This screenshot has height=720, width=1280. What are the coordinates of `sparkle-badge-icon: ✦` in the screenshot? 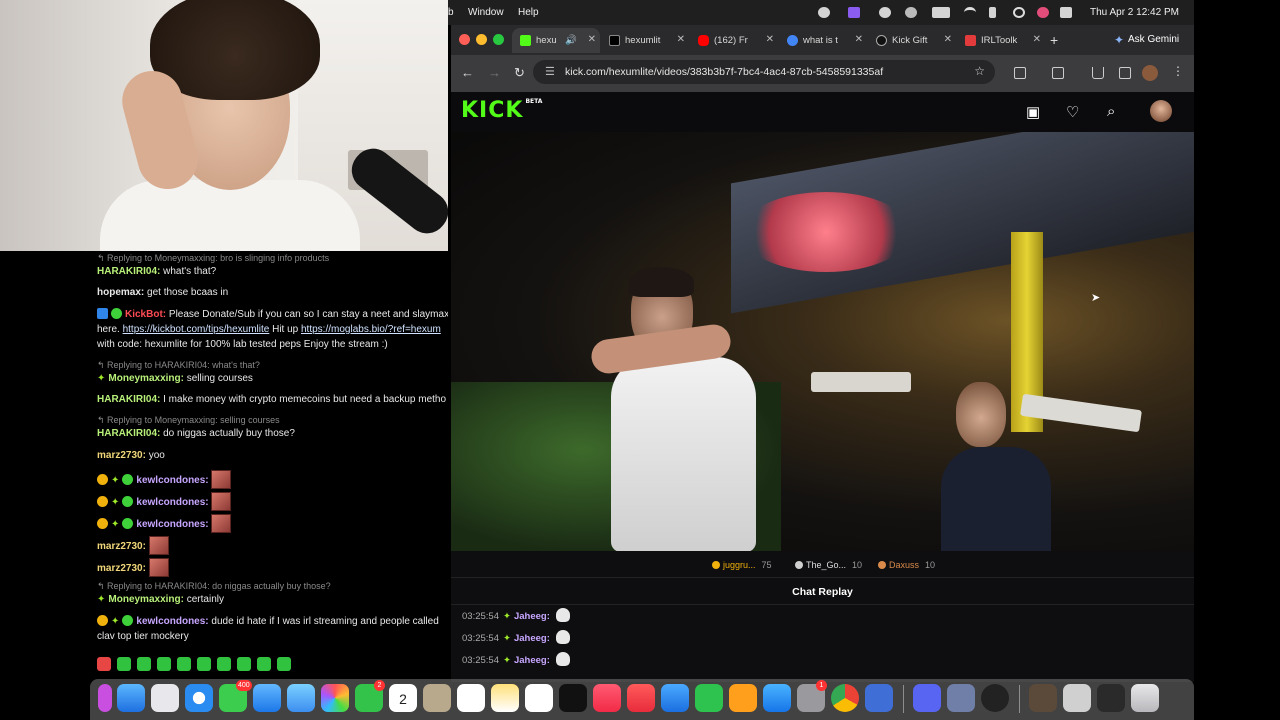 It's located at (101, 378).